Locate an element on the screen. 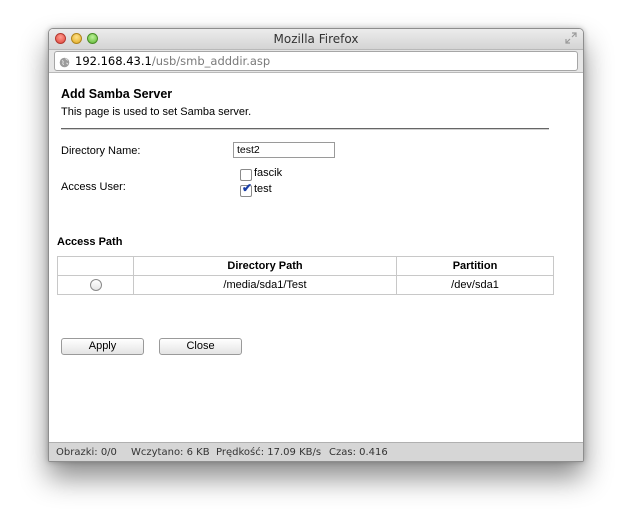 The width and height of the screenshot is (630, 527). table-cell-directory-path: /media/sda1/Test is located at coordinates (265, 285).